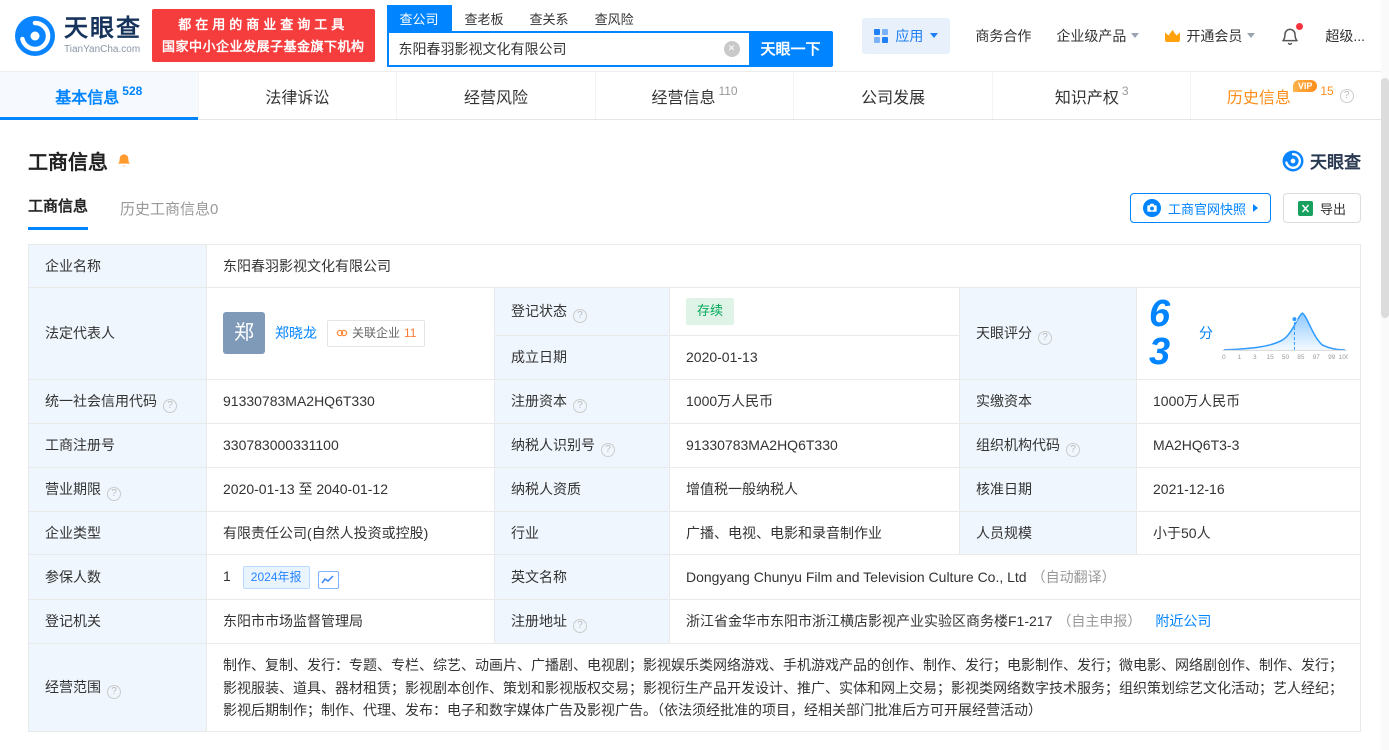 The width and height of the screenshot is (1389, 750). What do you see at coordinates (1073, 576) in the screenshot?
I see `auto-translate-note: （自动翻译）` at bounding box center [1073, 576].